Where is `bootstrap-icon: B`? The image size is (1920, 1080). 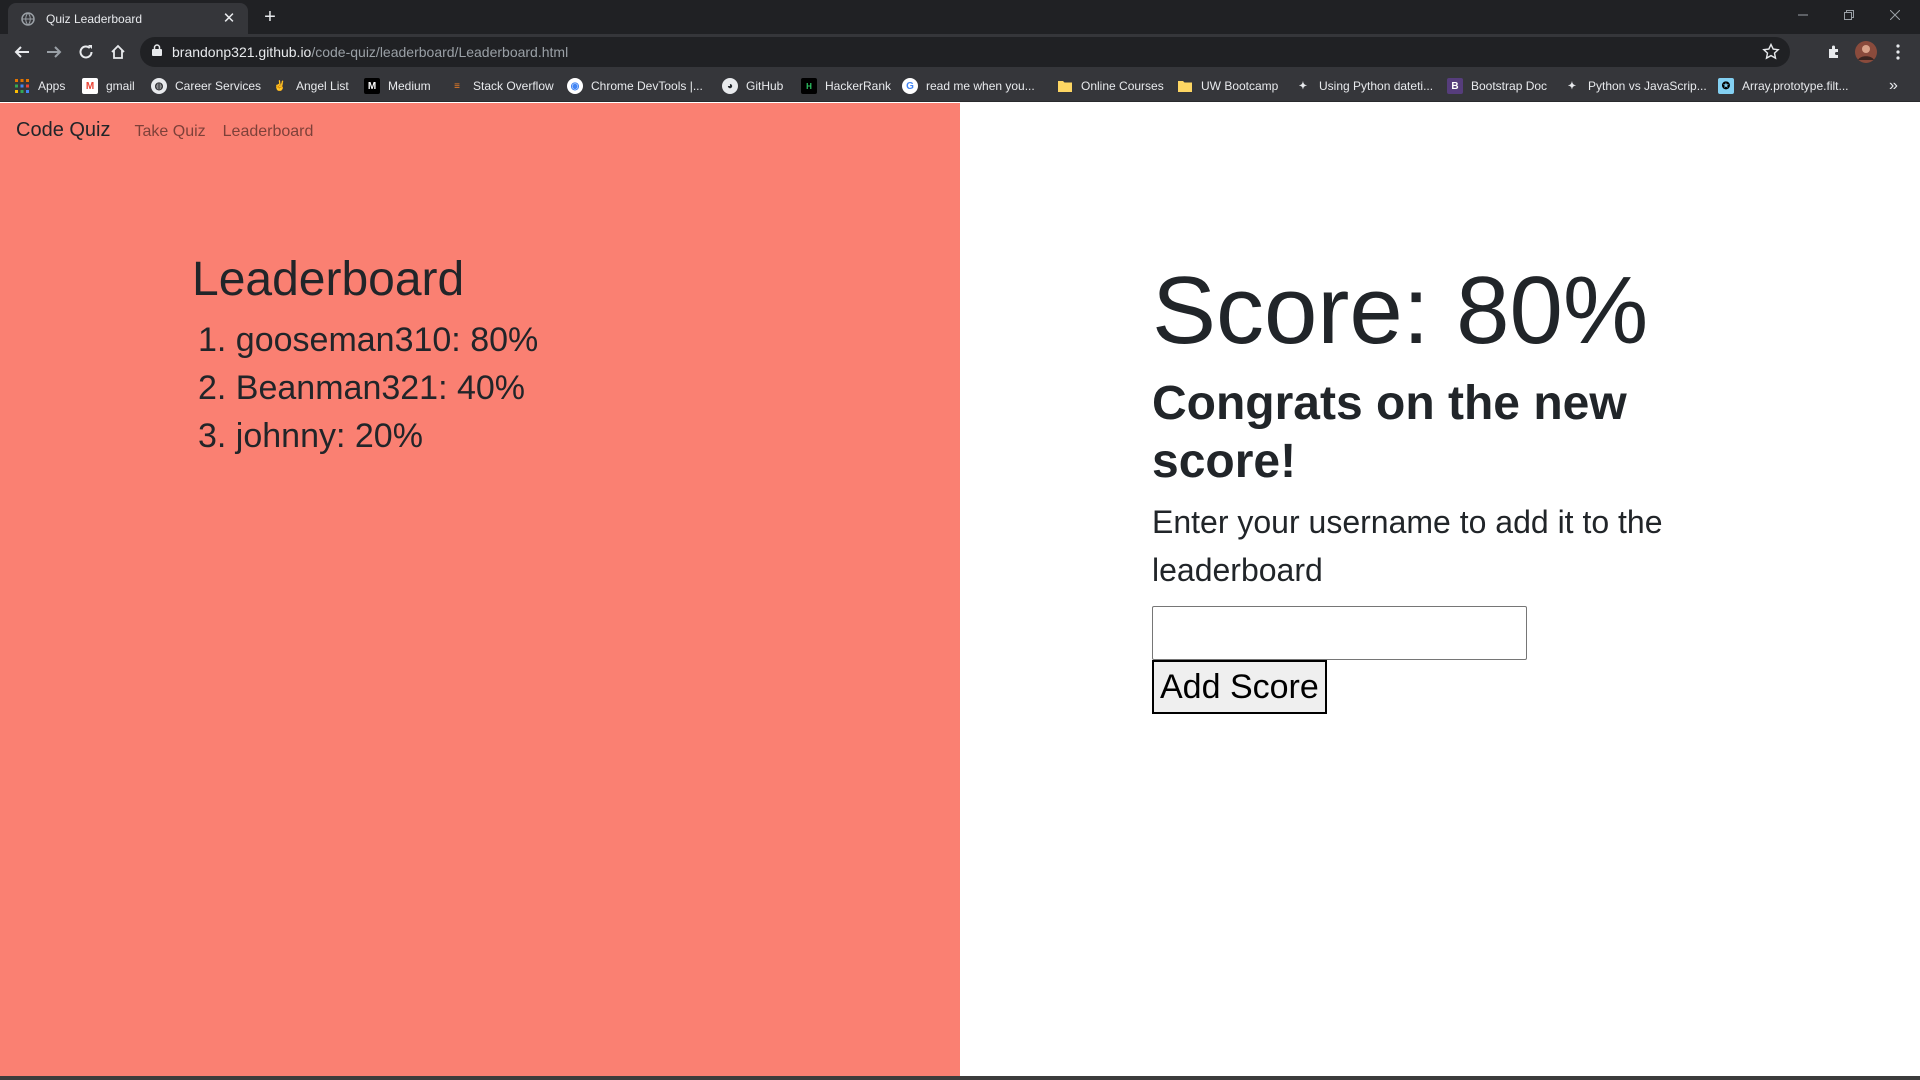 bootstrap-icon: B is located at coordinates (1455, 86).